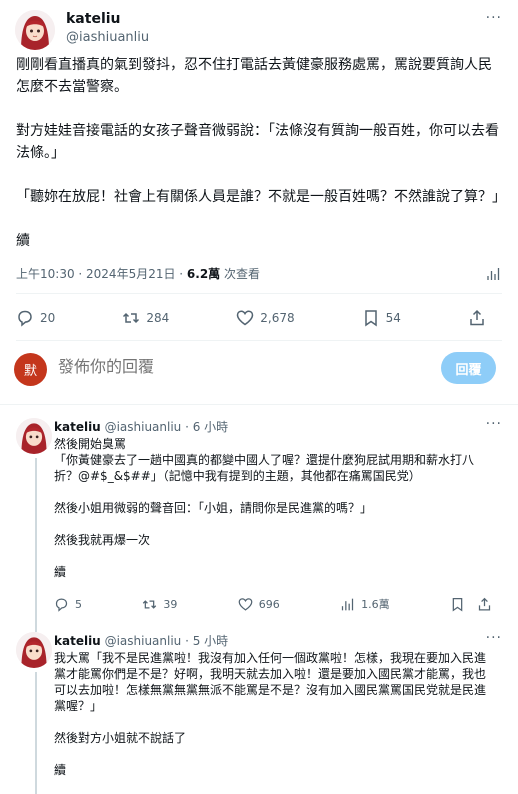  I want to click on post-action-bar: 20 284 2,678 54, so click(251, 318).